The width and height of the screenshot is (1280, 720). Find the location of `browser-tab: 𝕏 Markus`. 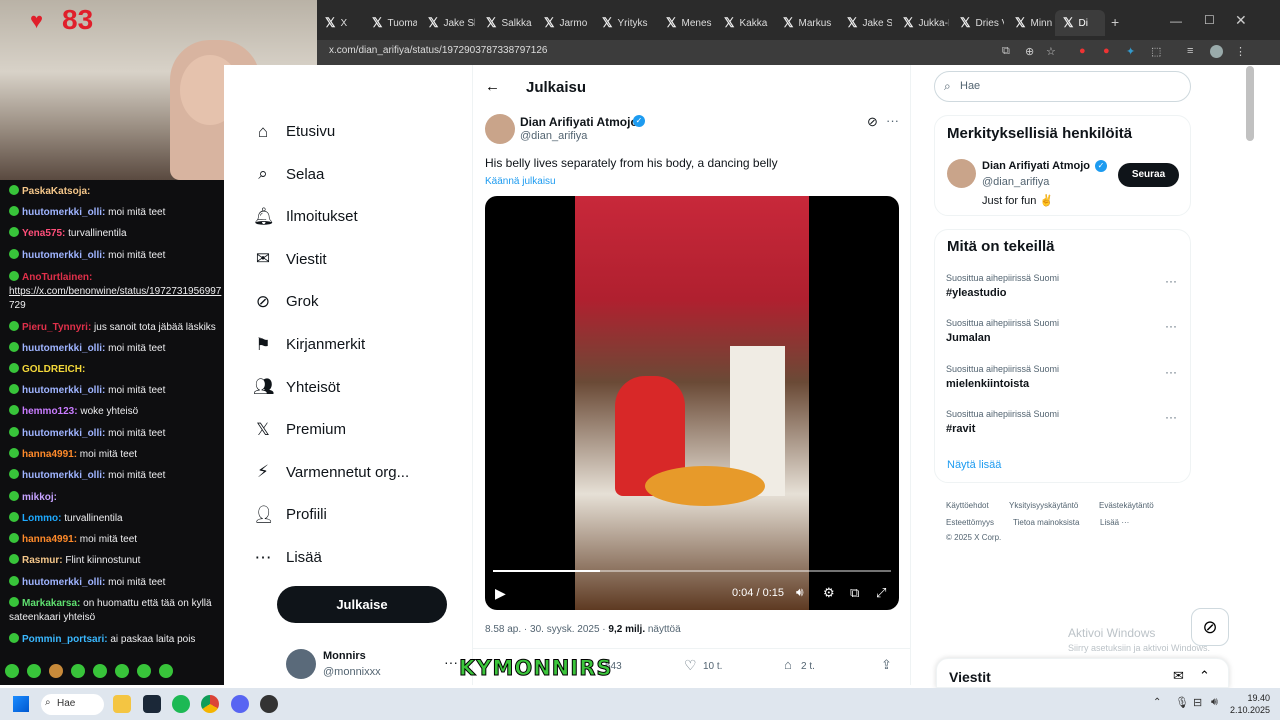

browser-tab: 𝕏 Markus is located at coordinates (805, 23).